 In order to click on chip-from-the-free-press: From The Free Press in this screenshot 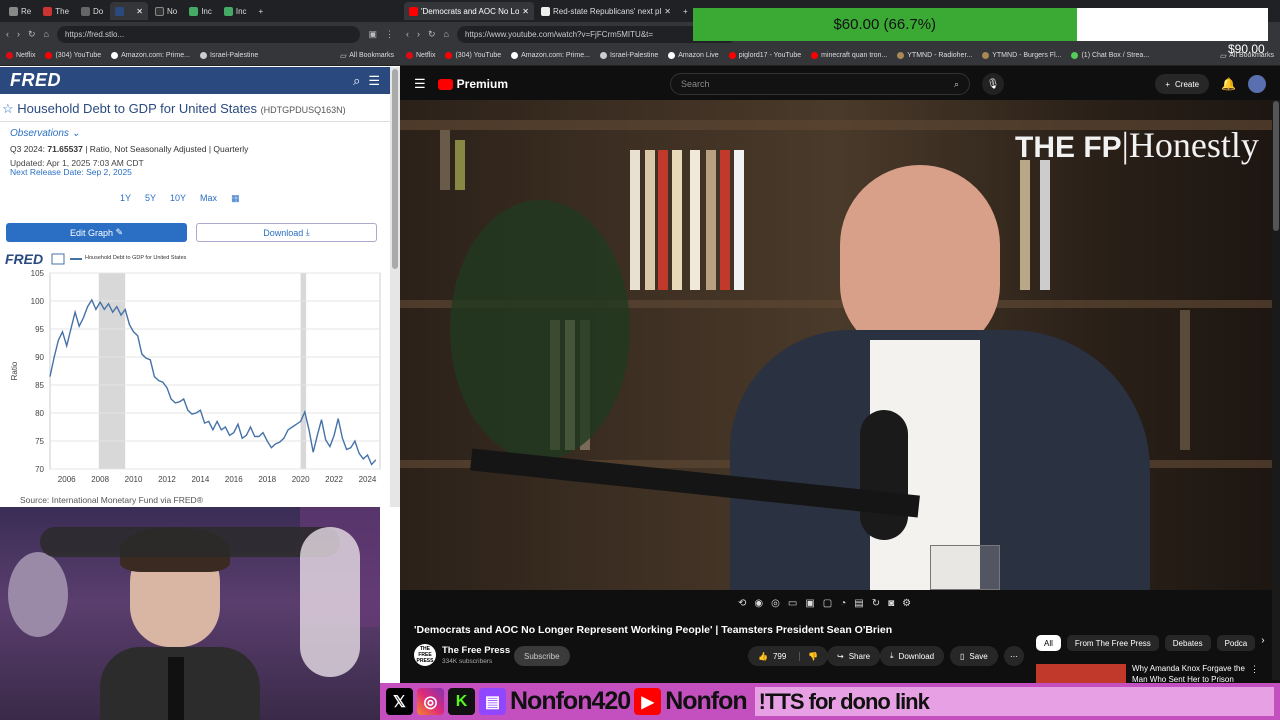, I will do `click(1112, 643)`.